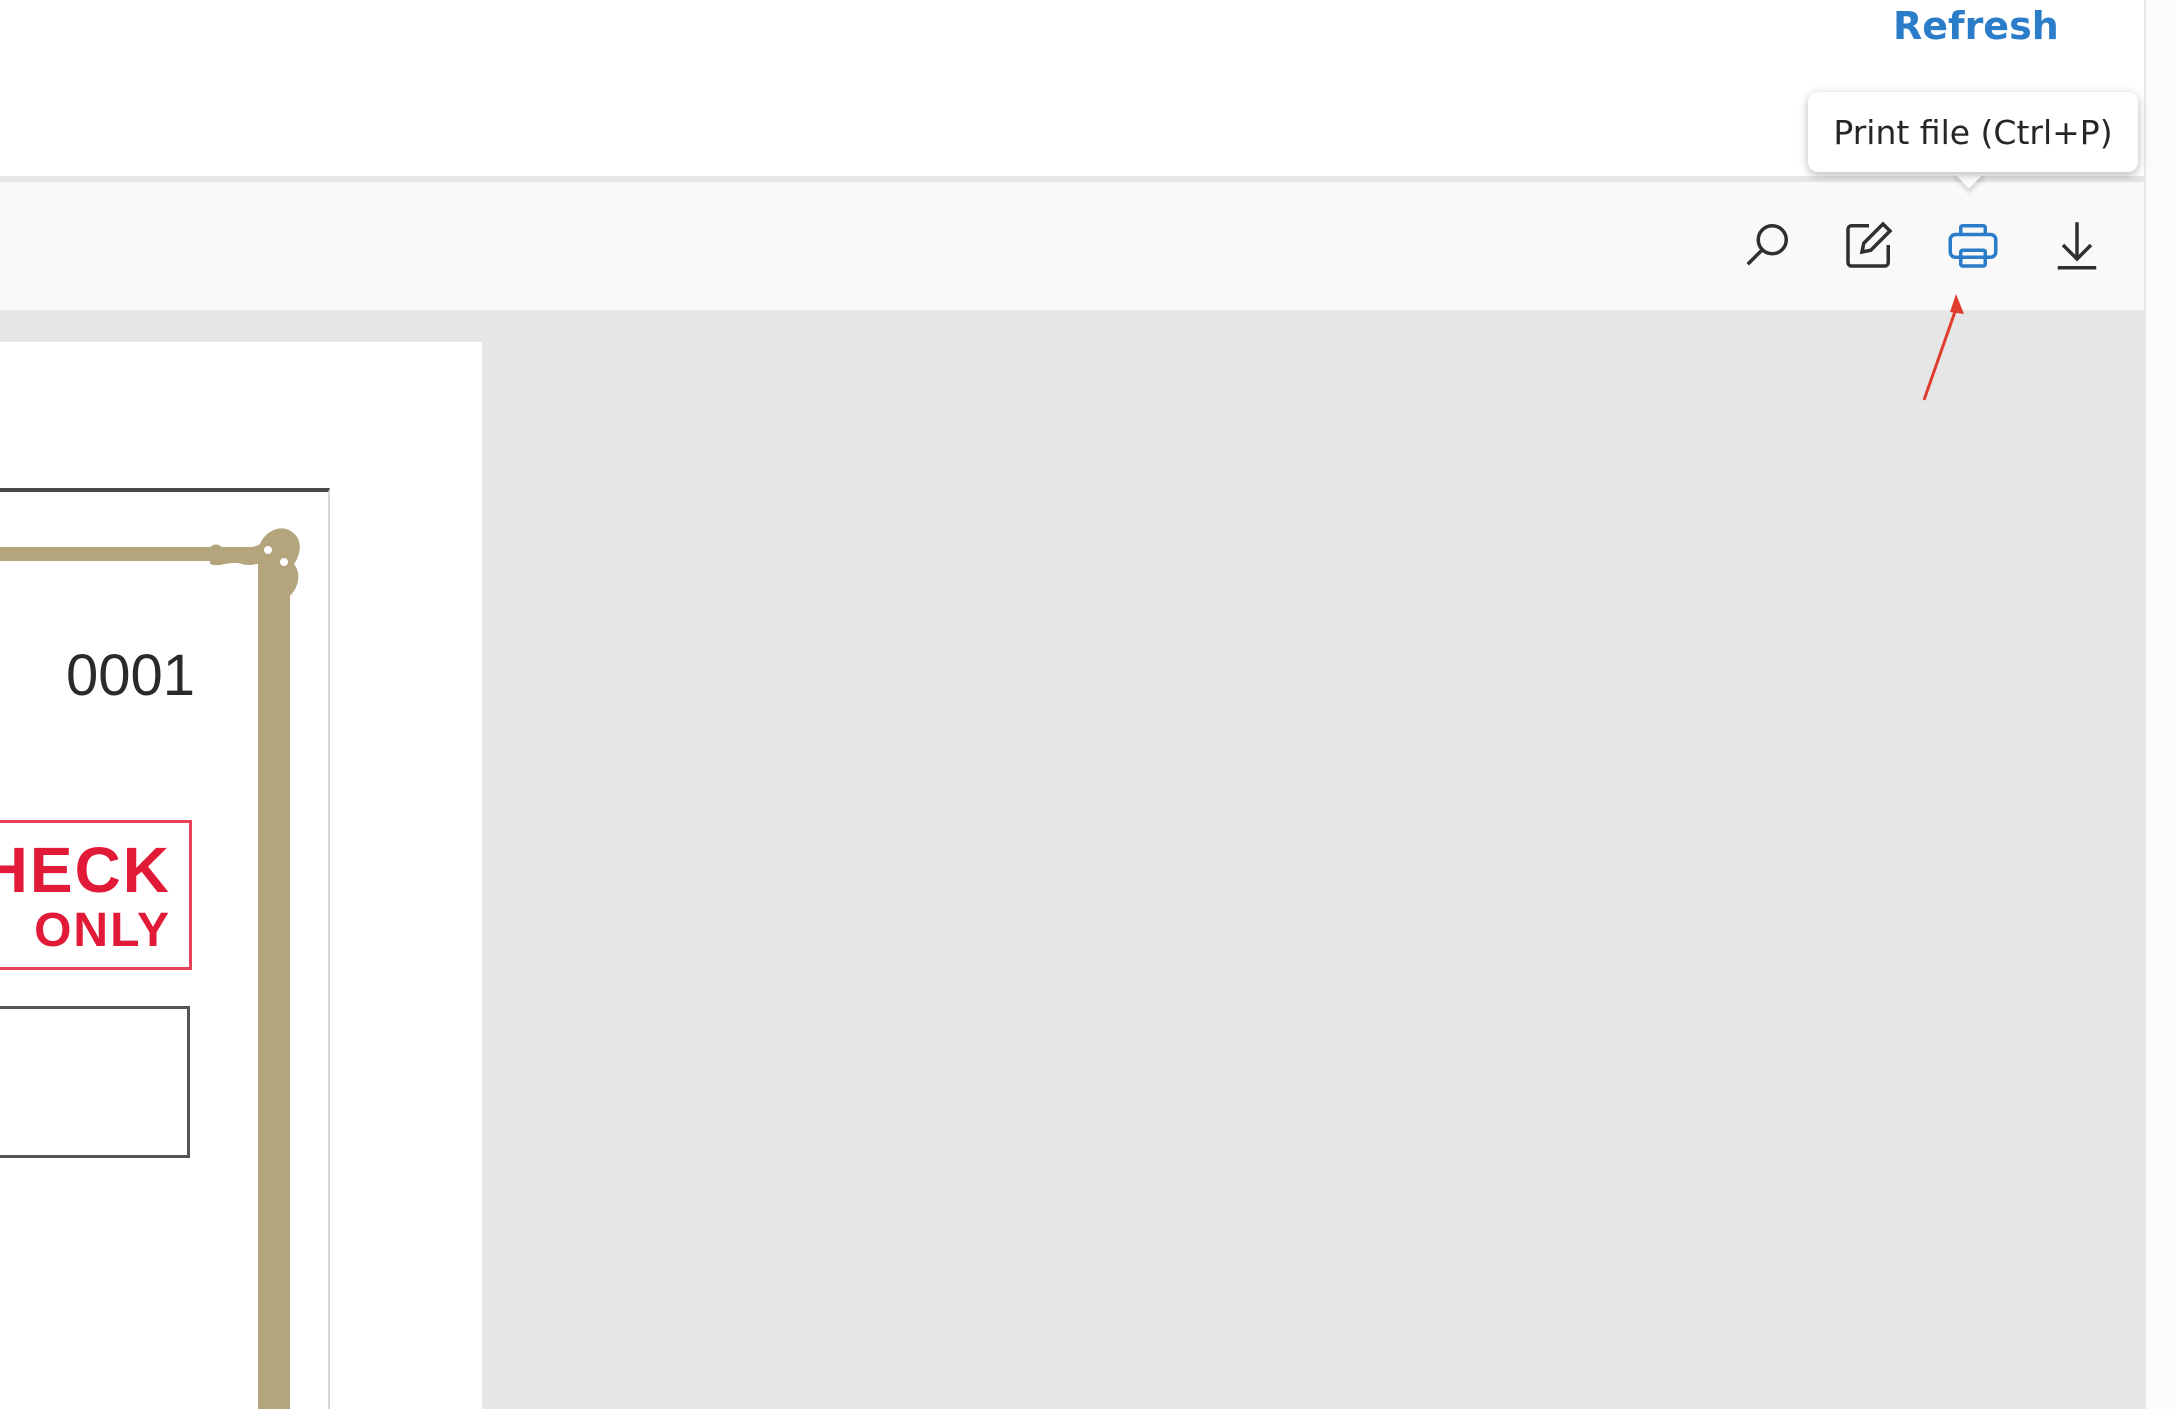 The image size is (2176, 1409). I want to click on print-button, so click(1973, 245).